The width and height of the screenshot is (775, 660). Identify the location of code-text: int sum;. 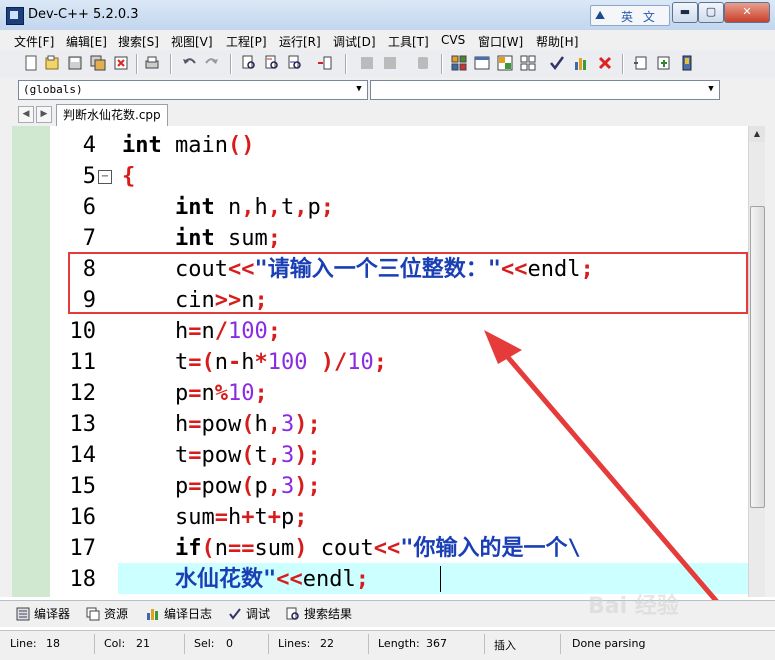
(201, 238).